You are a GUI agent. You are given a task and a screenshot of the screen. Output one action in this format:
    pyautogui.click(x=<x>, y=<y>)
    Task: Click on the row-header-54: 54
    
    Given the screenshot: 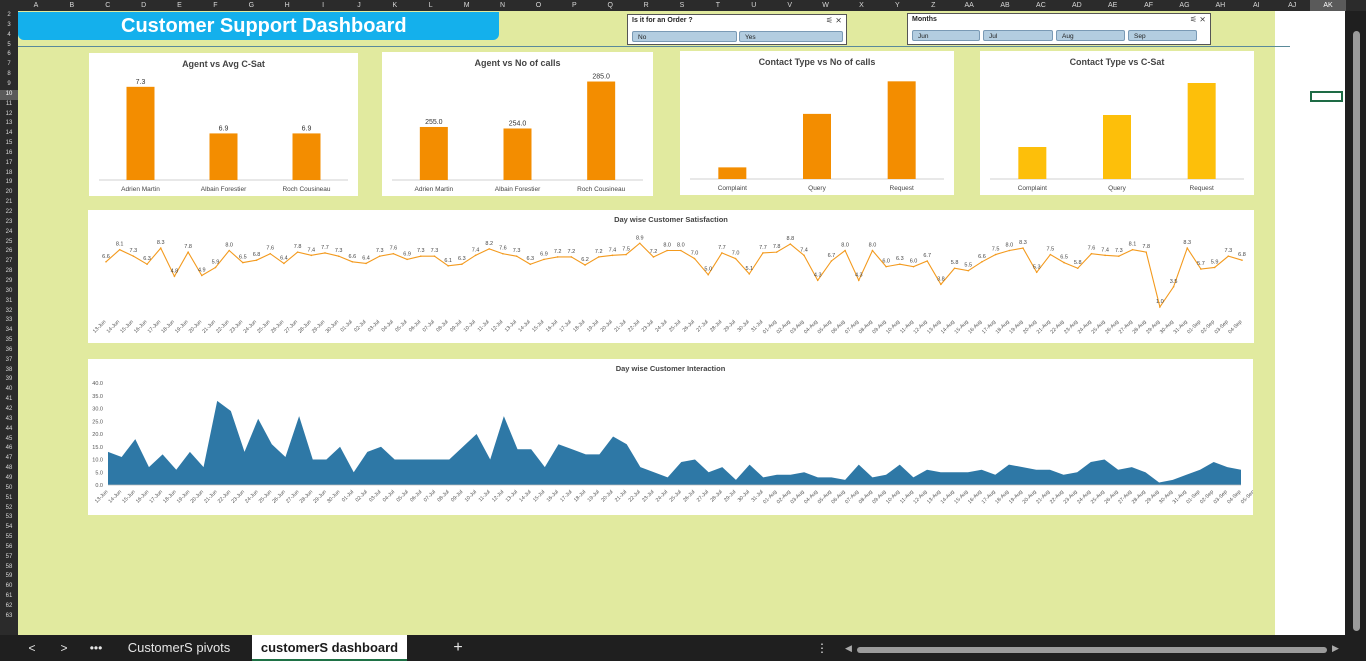 What is the action you would take?
    pyautogui.click(x=9, y=528)
    